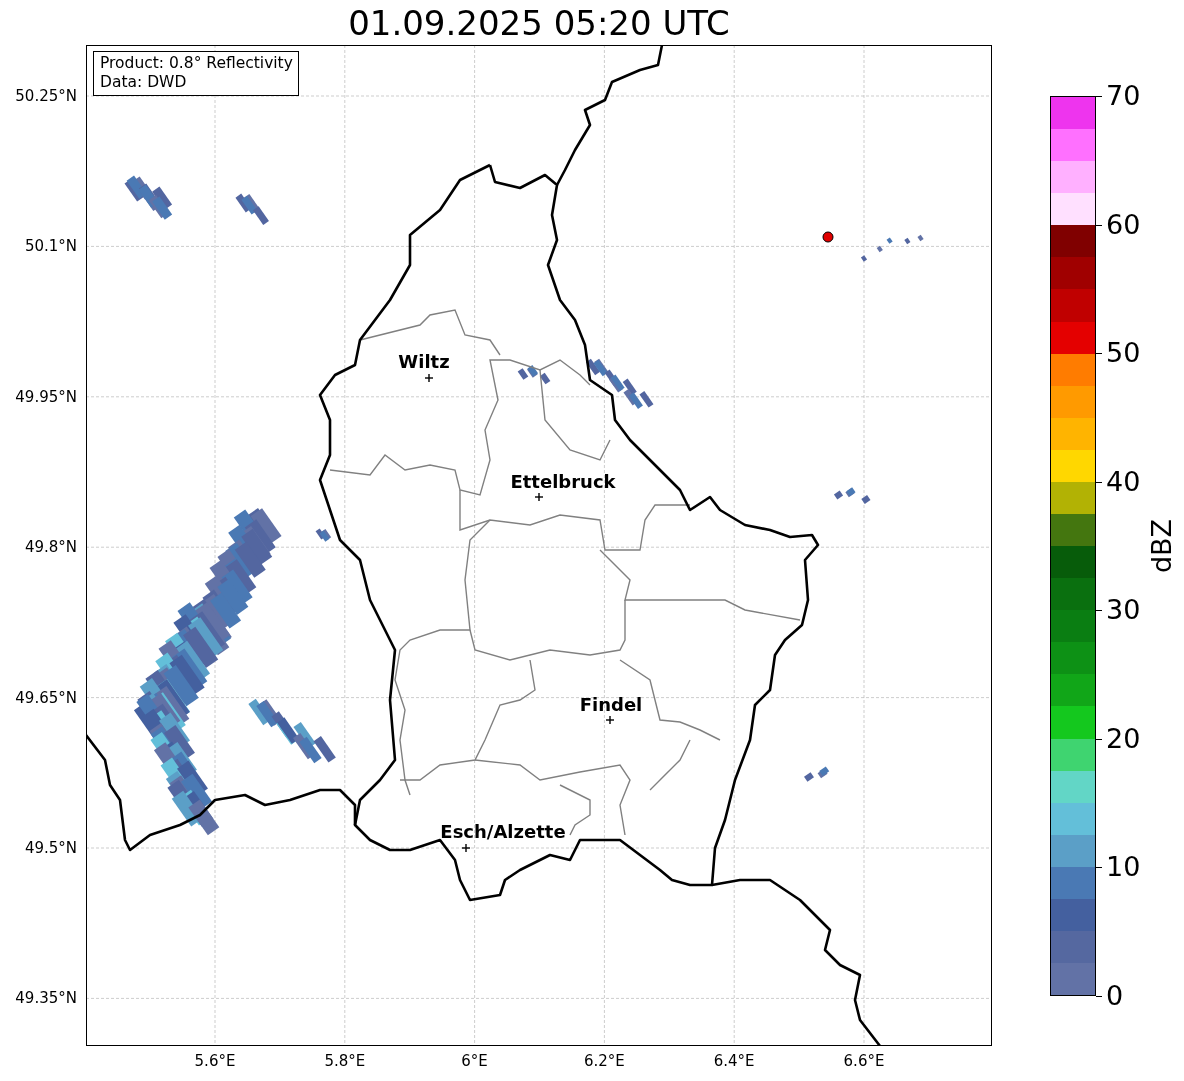 The height and width of the screenshot is (1081, 1184). What do you see at coordinates (144, 82) in the screenshot?
I see `info-text: Data: DWD` at bounding box center [144, 82].